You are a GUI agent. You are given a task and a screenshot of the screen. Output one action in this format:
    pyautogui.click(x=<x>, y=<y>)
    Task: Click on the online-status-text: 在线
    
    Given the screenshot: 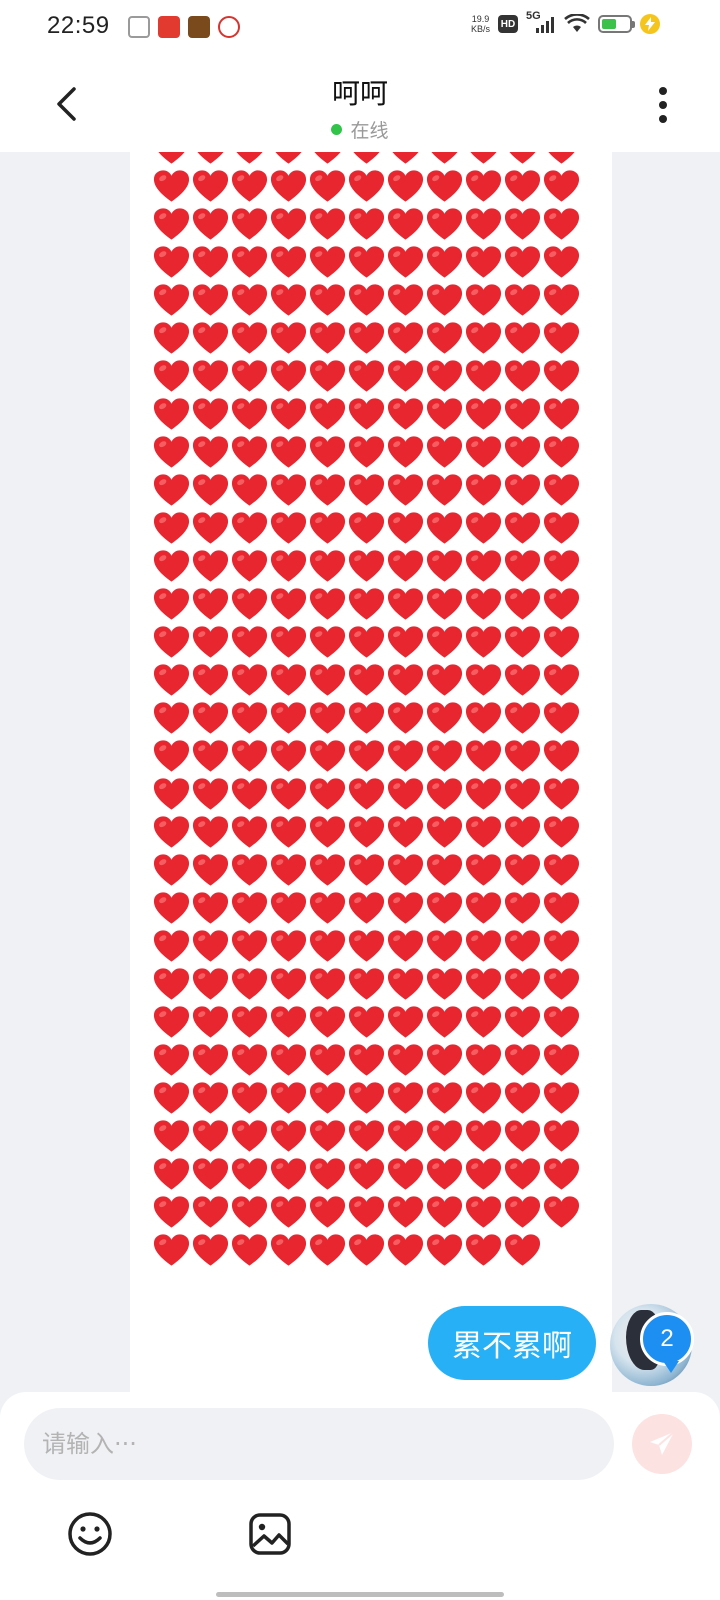 What is the action you would take?
    pyautogui.click(x=369, y=131)
    